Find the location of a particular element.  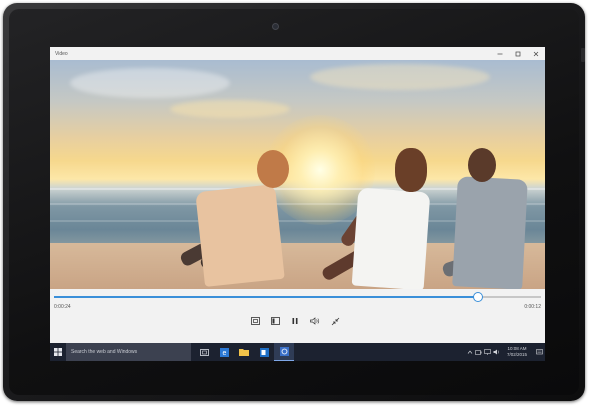

action-center-button is located at coordinates (539, 352).